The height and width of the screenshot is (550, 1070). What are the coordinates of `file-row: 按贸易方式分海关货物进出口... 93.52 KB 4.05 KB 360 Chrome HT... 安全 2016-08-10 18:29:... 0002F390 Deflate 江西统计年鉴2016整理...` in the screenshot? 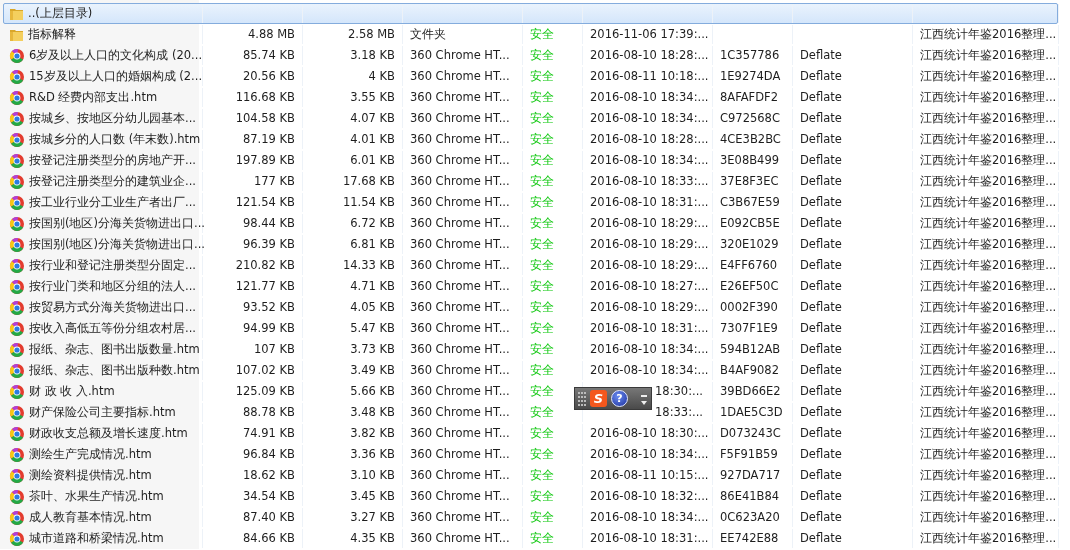 It's located at (530, 307).